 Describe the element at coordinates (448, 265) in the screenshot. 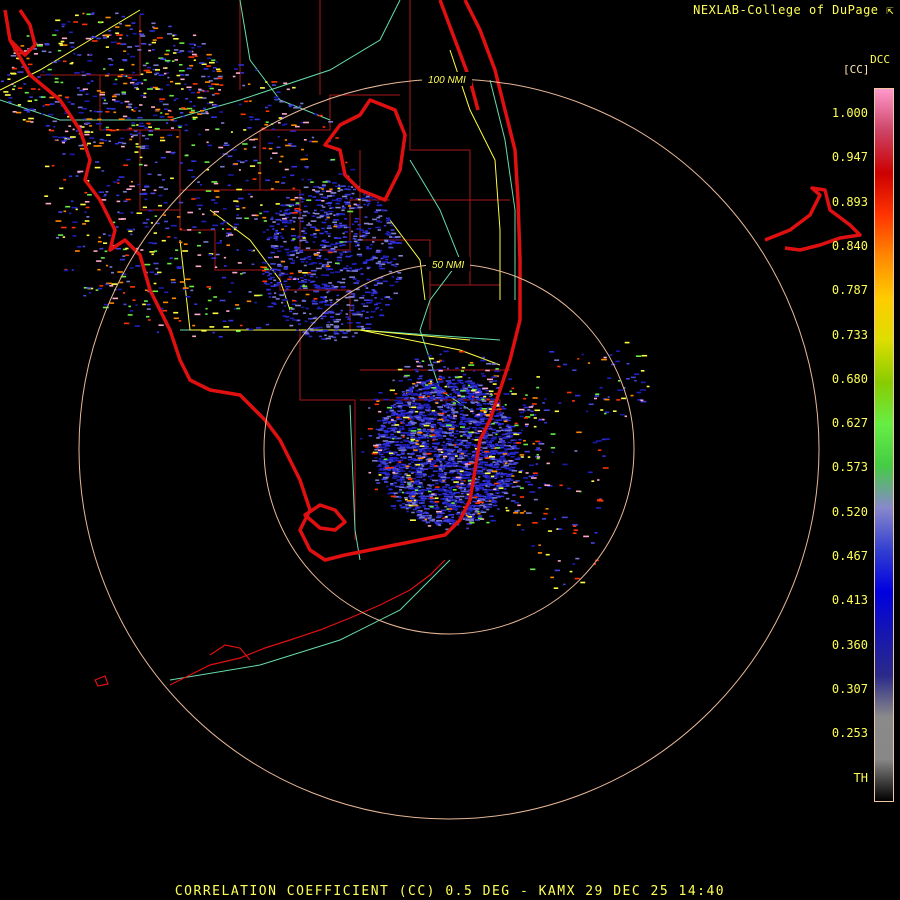

I see `ring-label-50: 50 NMI` at that location.